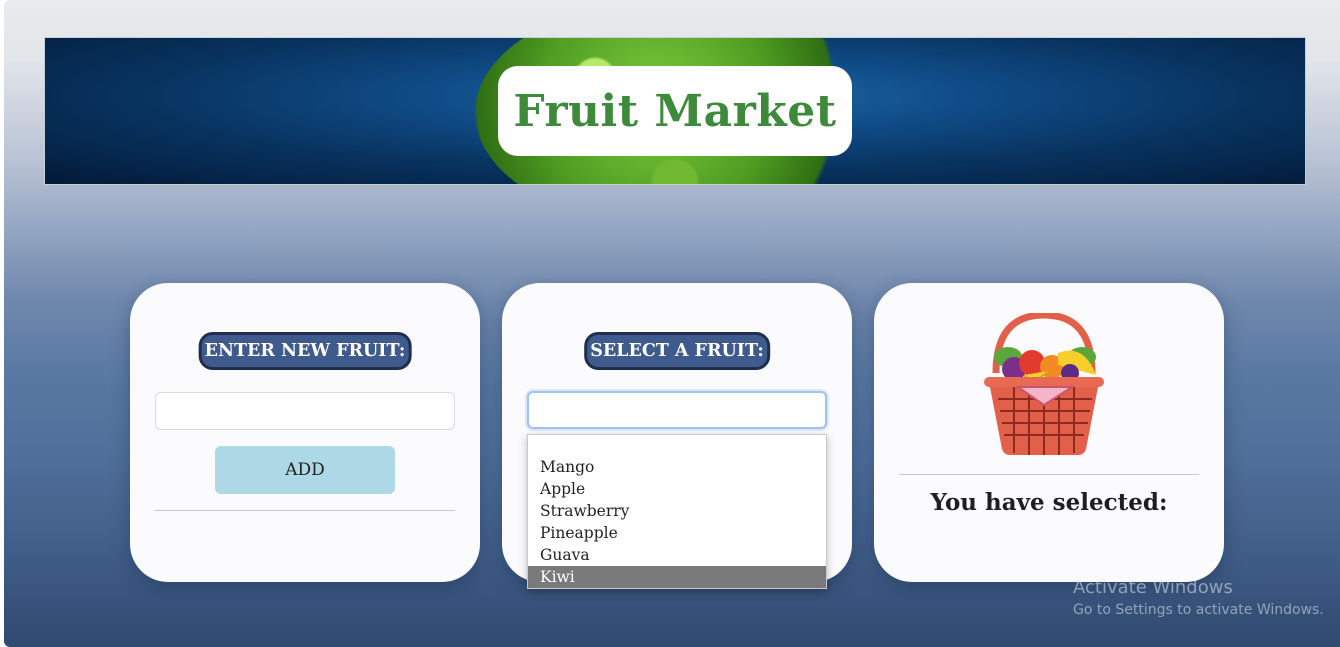 The image size is (1340, 647). What do you see at coordinates (1198, 610) in the screenshot?
I see `watermark-subtitle: Go to Settings to activate Windows.` at bounding box center [1198, 610].